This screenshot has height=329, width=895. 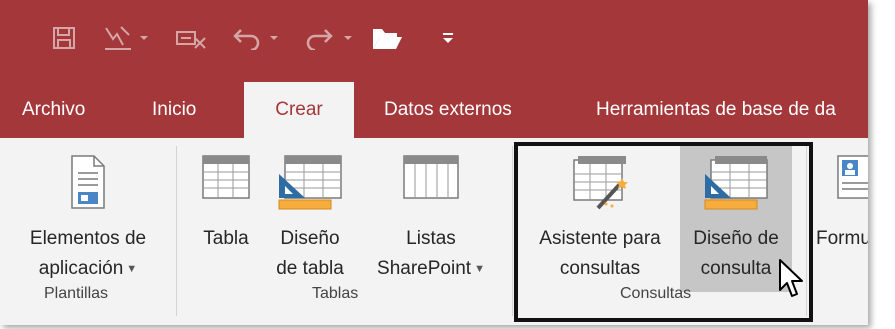 What do you see at coordinates (299, 110) in the screenshot?
I see `tab-crear: Crear` at bounding box center [299, 110].